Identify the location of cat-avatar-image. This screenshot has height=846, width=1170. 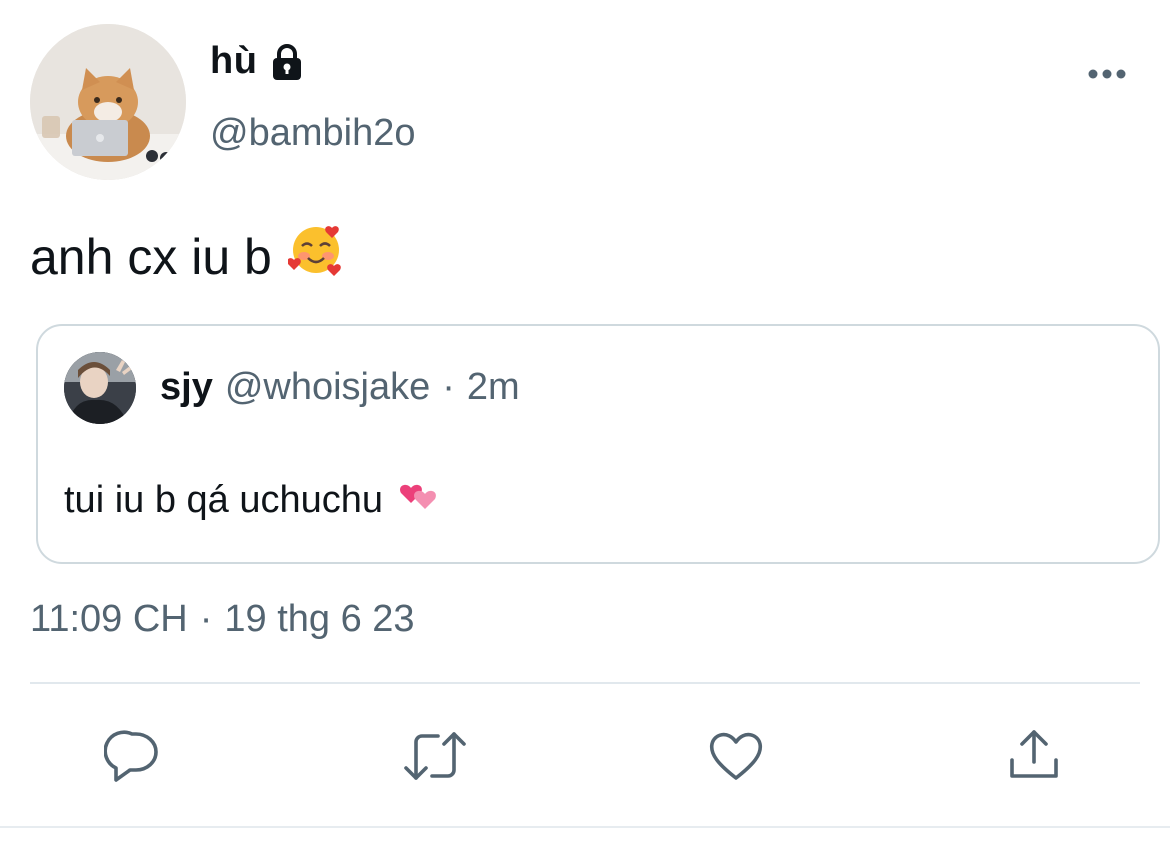
(108, 102).